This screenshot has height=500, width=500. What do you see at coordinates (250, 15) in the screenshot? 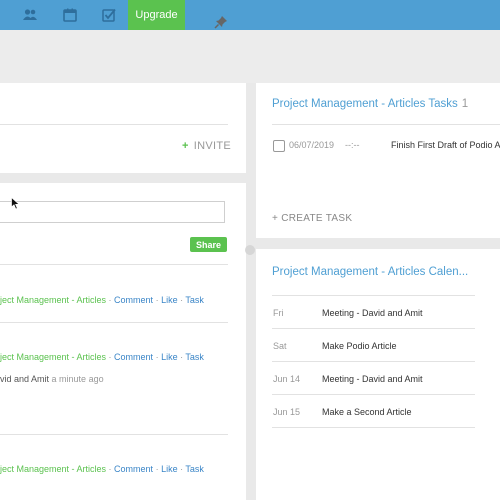
I see `top-nav-bar: Upgrade` at bounding box center [250, 15].